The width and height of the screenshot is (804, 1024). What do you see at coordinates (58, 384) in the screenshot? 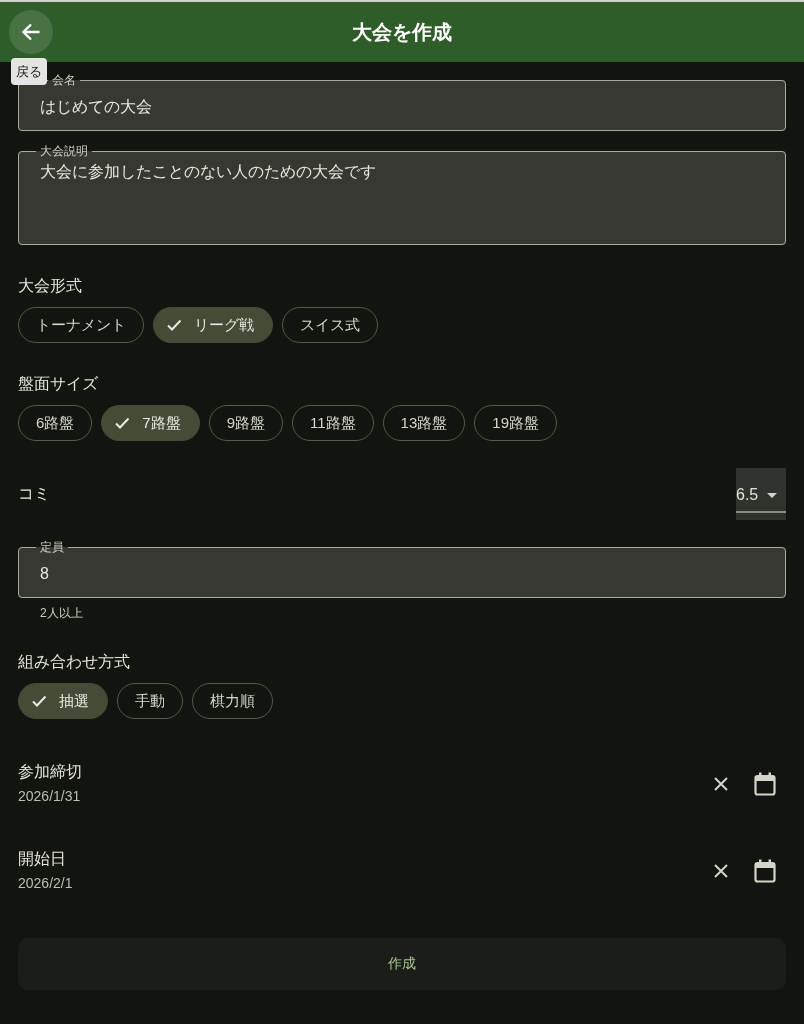
I see `section-label: 盤面サイズ` at bounding box center [58, 384].